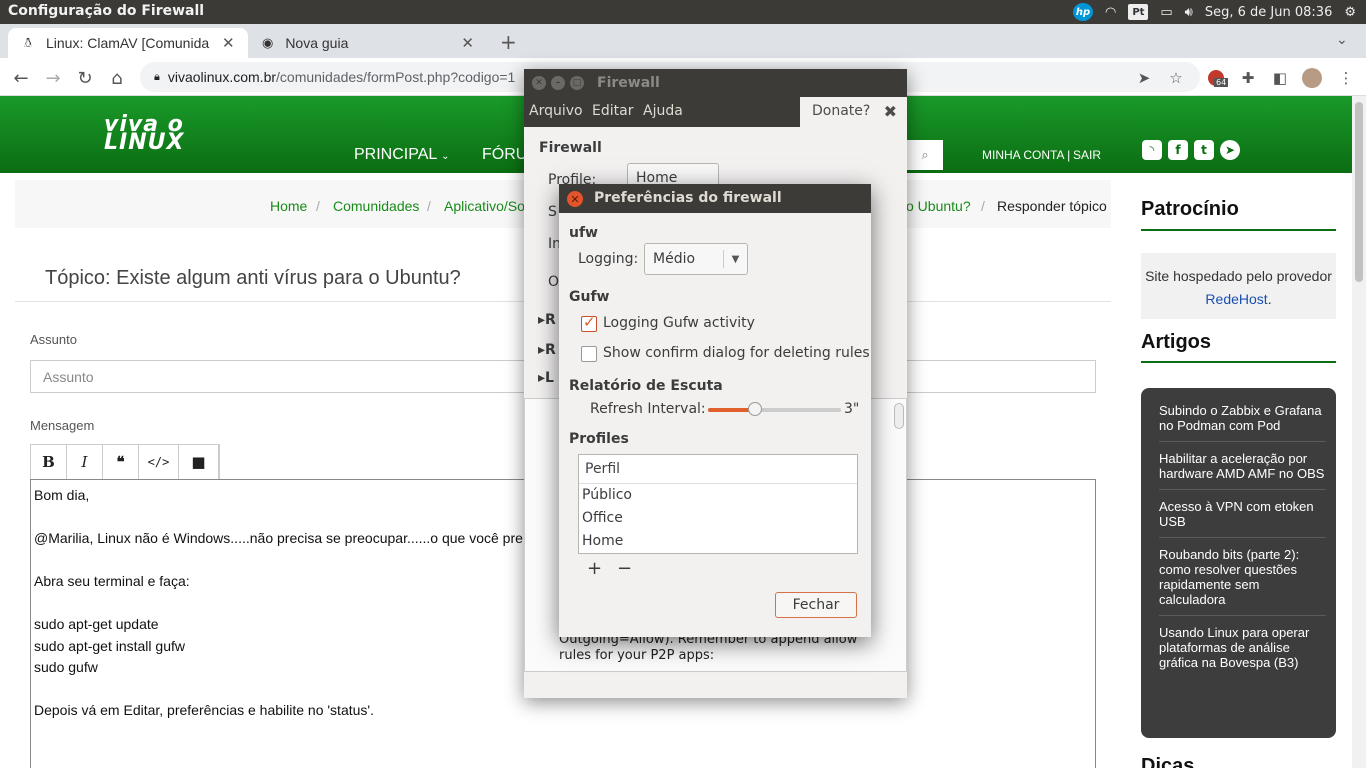  I want to click on active-window-title: Configuração do Firewall, so click(106, 11).